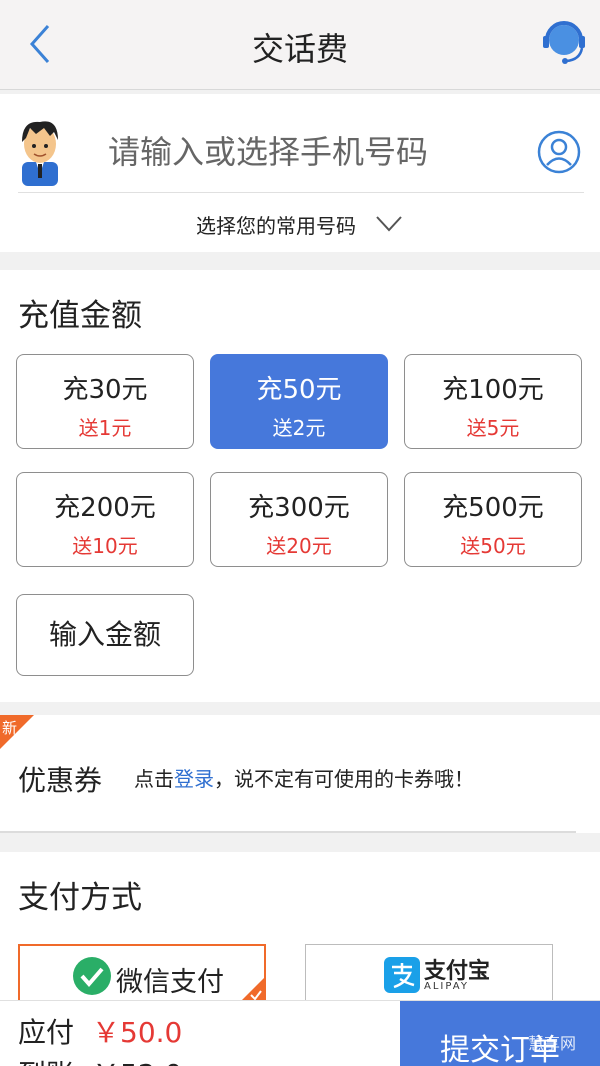 Image resolution: width=600 pixels, height=1066 pixels. Describe the element at coordinates (493, 546) in the screenshot. I see `bonus-label: 送50元` at that location.